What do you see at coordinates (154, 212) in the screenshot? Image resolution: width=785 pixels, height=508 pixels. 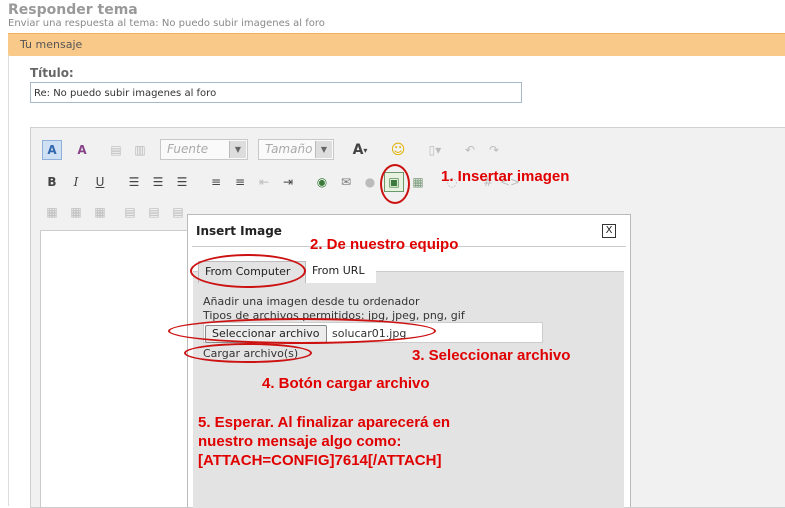 I see `table-split-icon: ▤` at bounding box center [154, 212].